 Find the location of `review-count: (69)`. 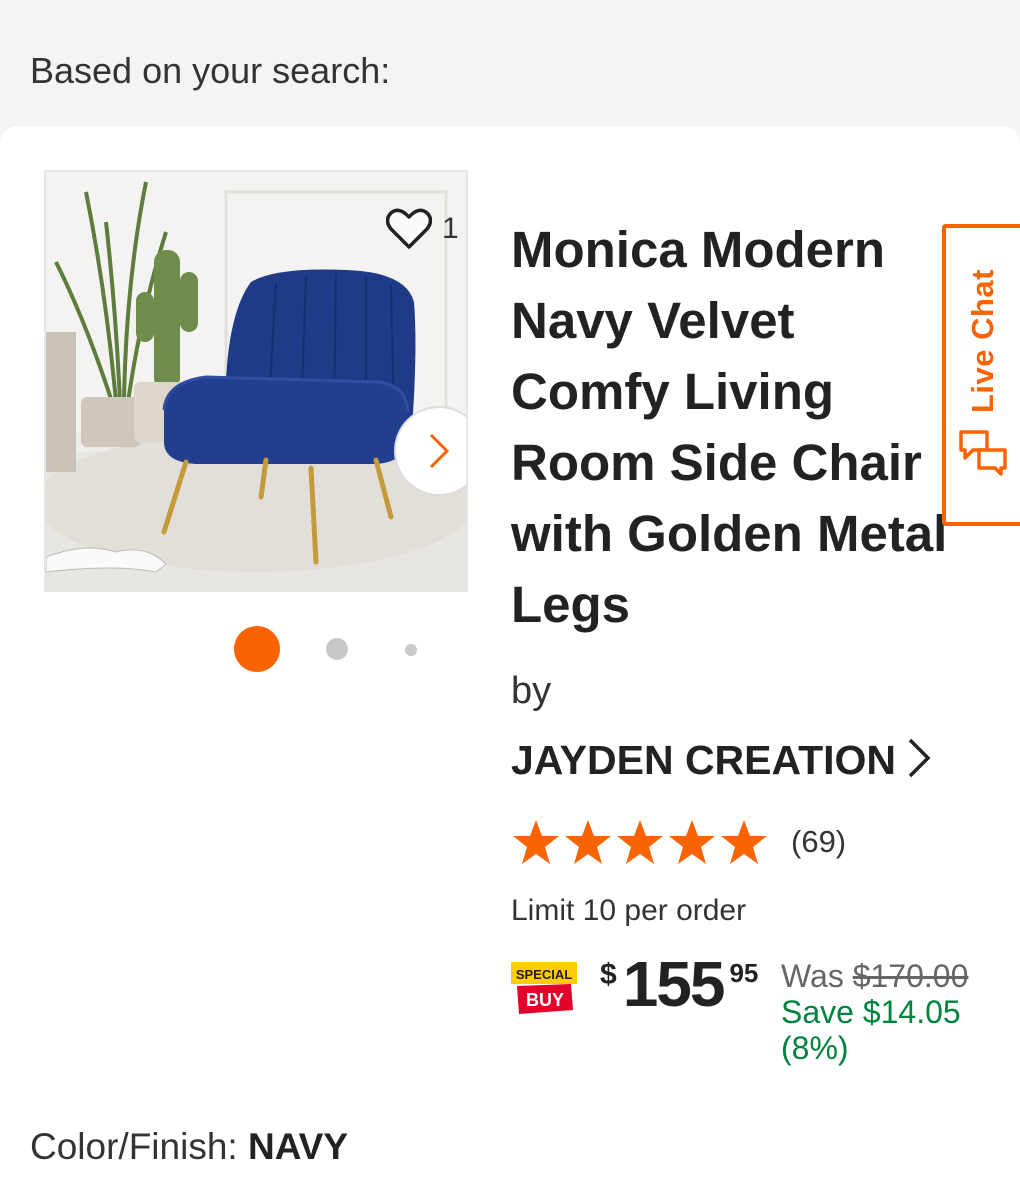

review-count: (69) is located at coordinates (818, 842).